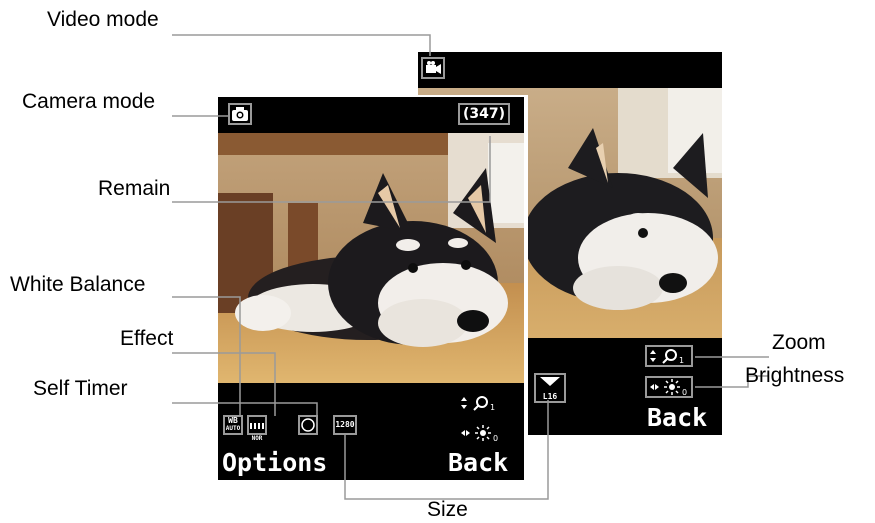 The image size is (875, 523). I want to click on label-remain: Remain, so click(134, 188).